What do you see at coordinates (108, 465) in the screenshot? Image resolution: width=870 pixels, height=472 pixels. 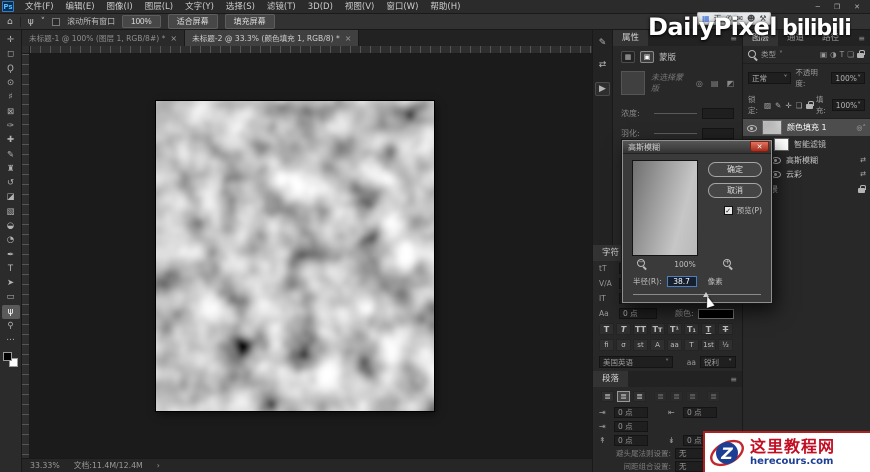 I see `document-size-info: 文档:11.4M/12.4M` at bounding box center [108, 465].